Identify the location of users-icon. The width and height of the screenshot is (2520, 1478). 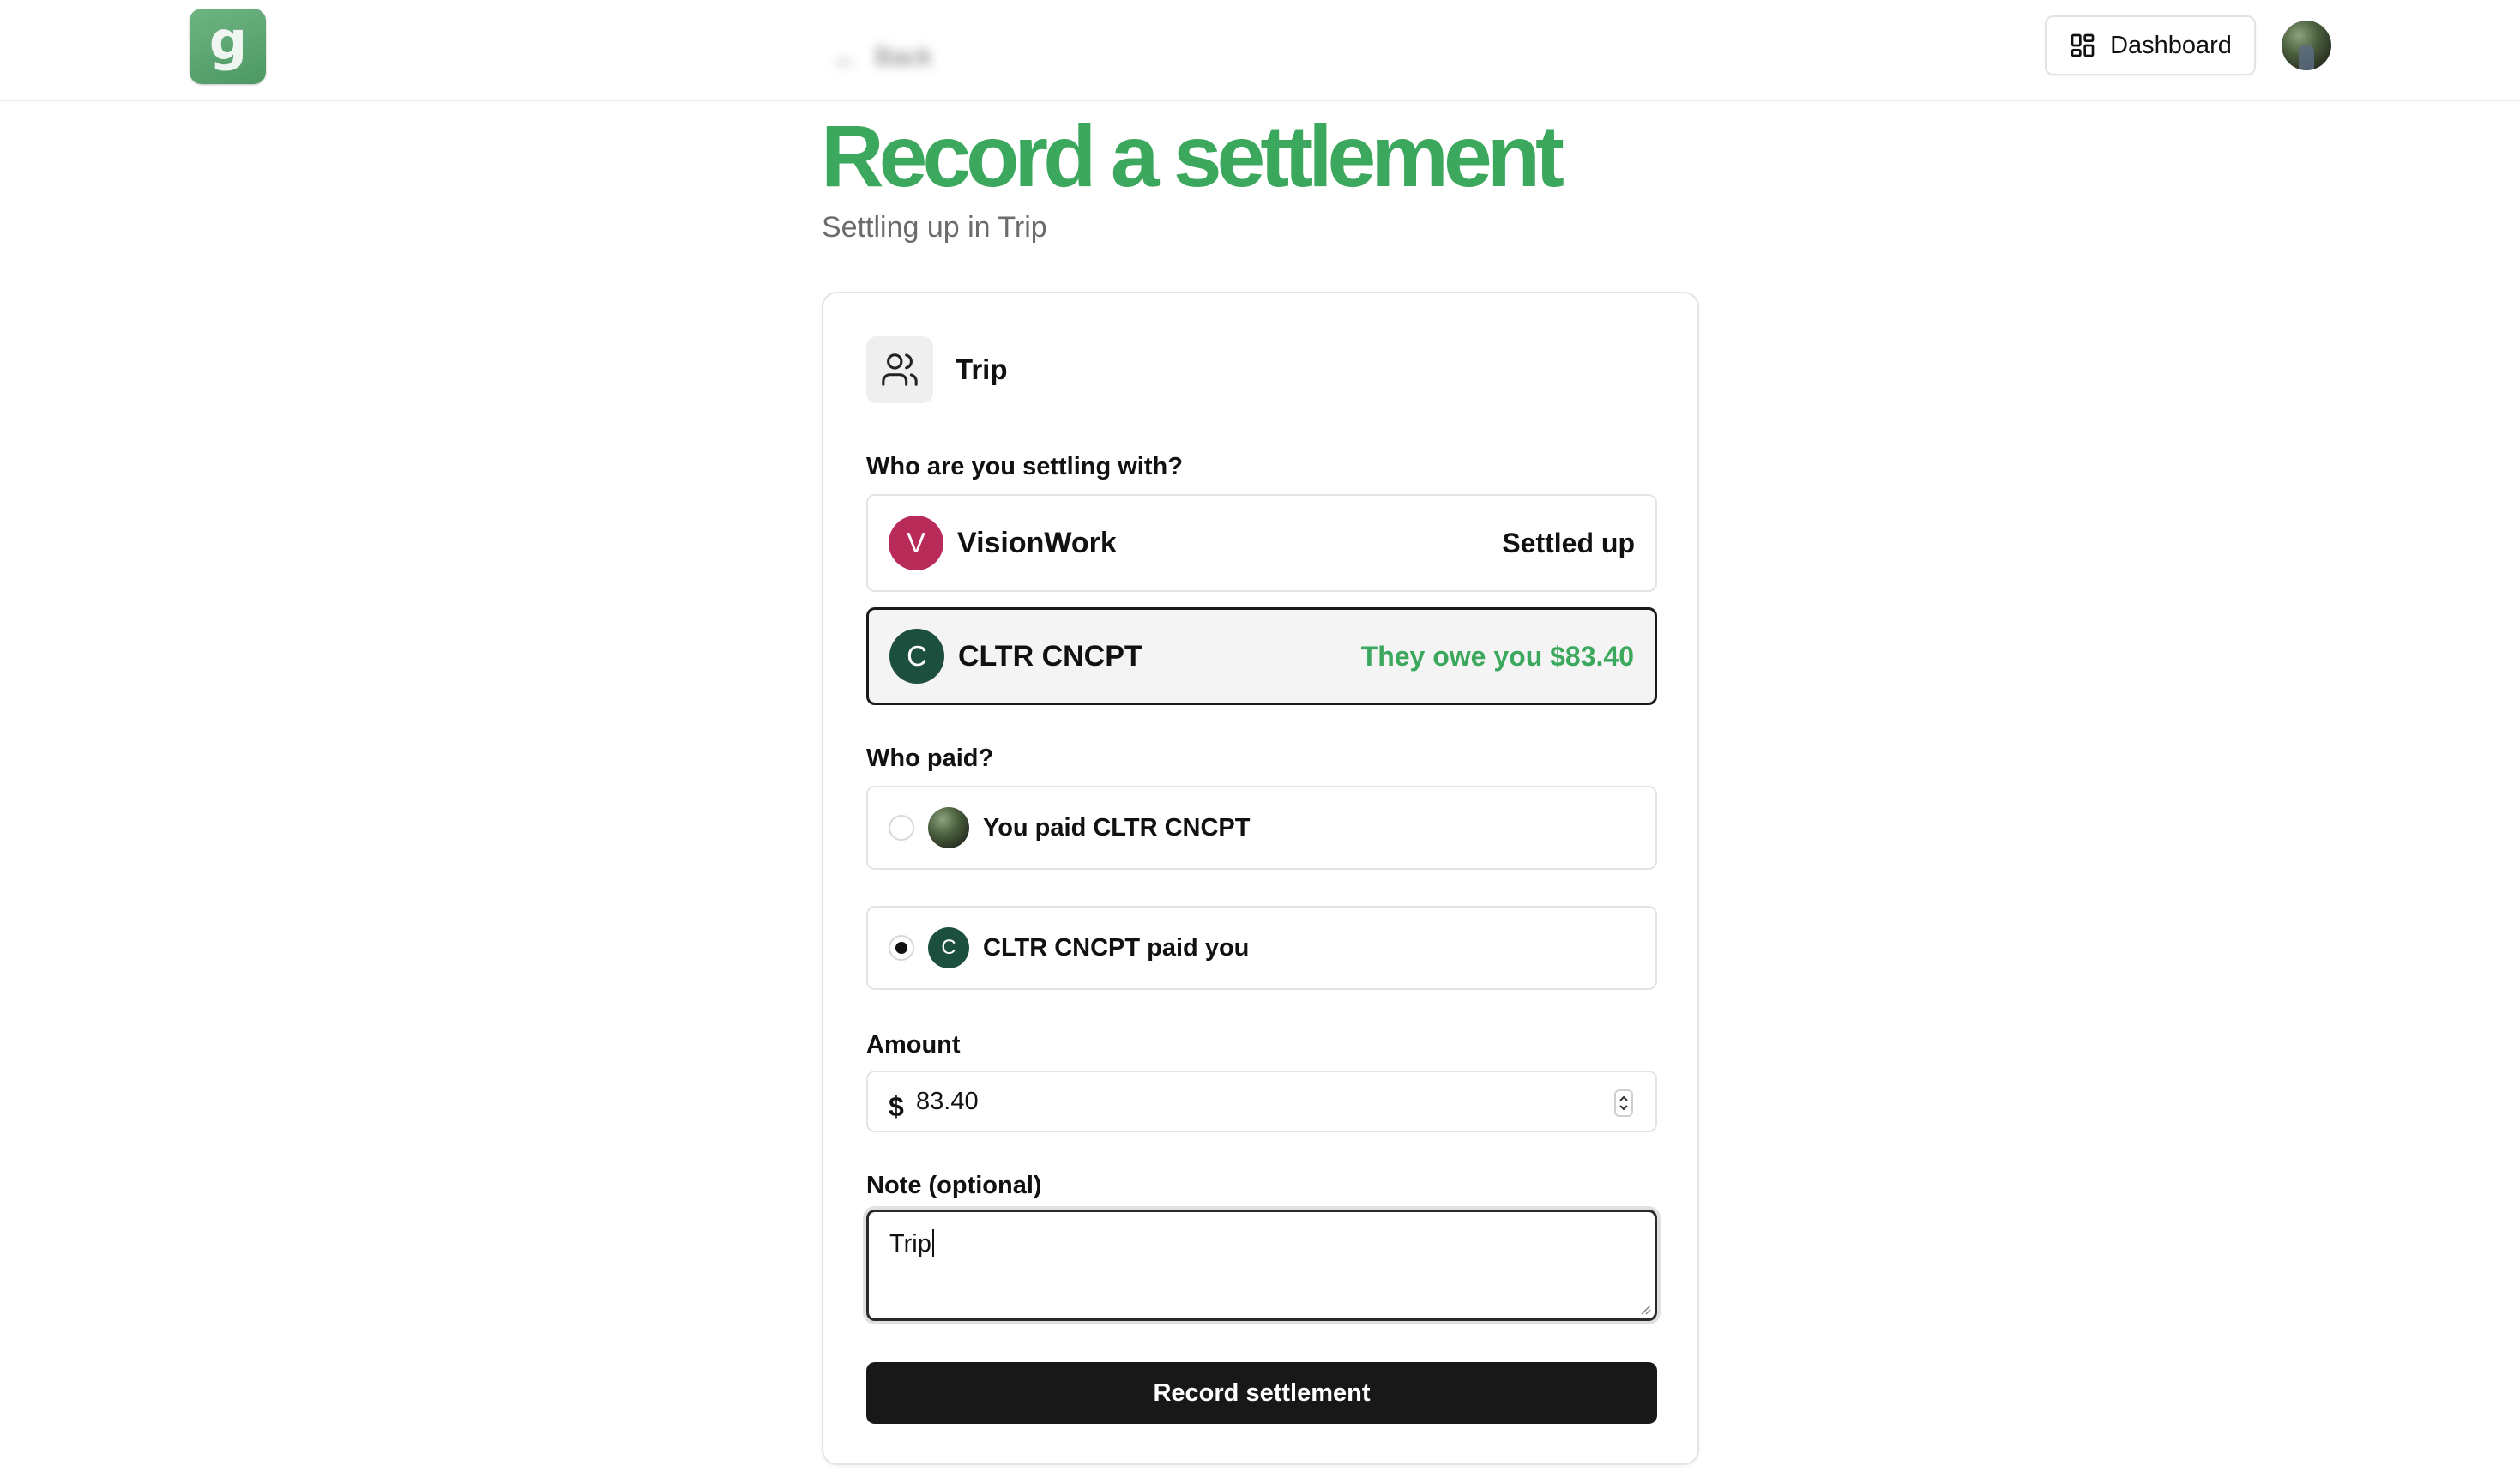
(900, 369).